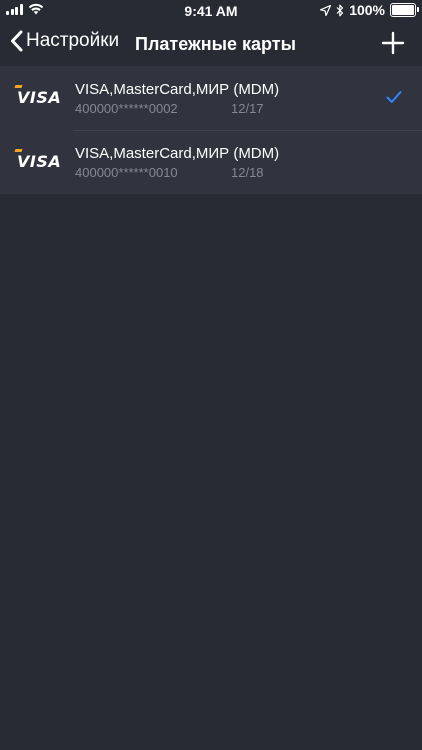 The image size is (422, 750). What do you see at coordinates (367, 10) in the screenshot?
I see `battery-percent: 100%` at bounding box center [367, 10].